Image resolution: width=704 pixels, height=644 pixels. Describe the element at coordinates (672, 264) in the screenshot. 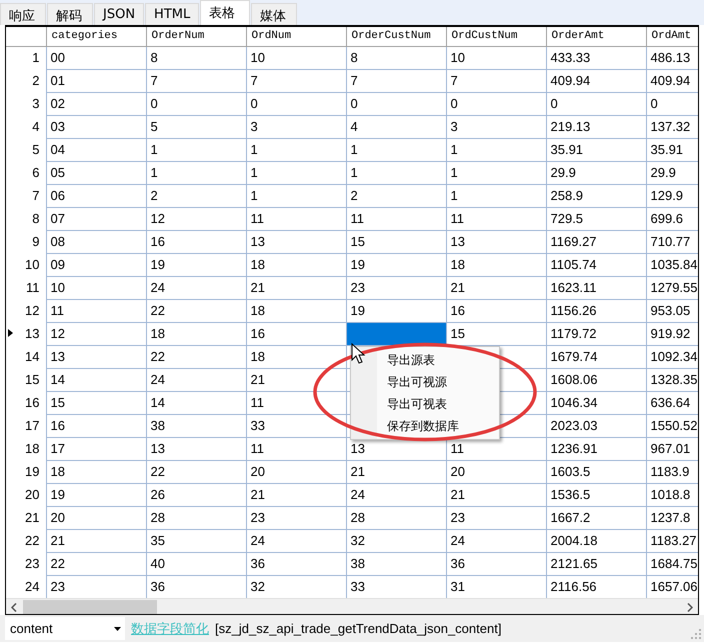

I see `table-cell: 1035.84` at that location.